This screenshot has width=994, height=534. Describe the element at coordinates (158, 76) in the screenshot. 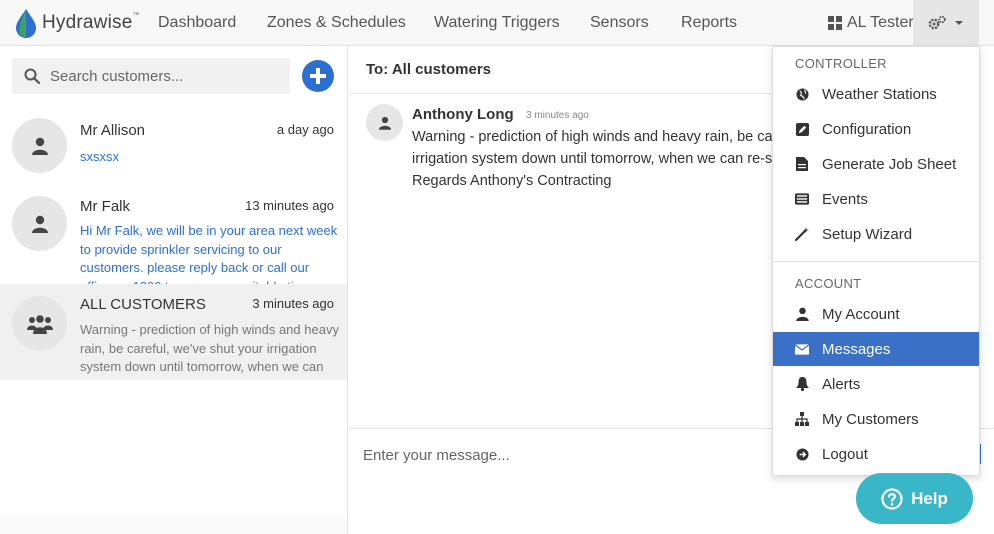

I see `search-input` at that location.